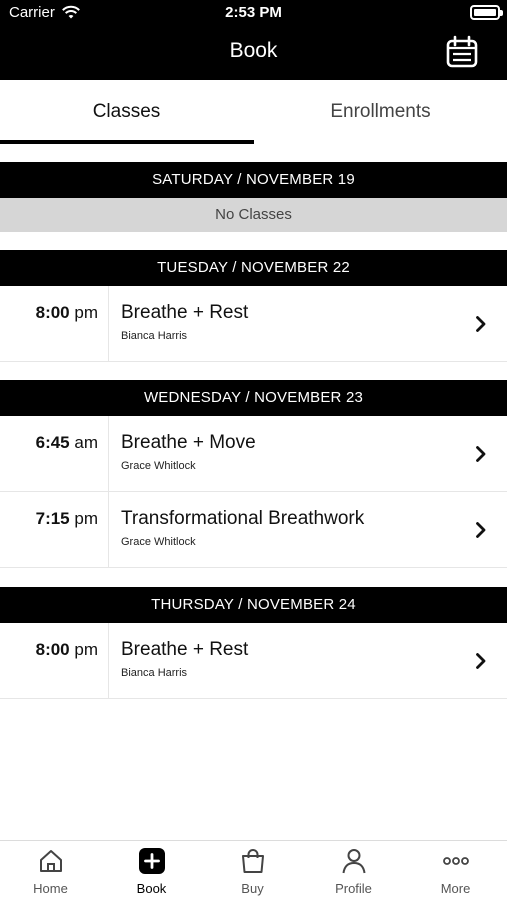  I want to click on tabbar-profile: Profile, so click(353, 873).